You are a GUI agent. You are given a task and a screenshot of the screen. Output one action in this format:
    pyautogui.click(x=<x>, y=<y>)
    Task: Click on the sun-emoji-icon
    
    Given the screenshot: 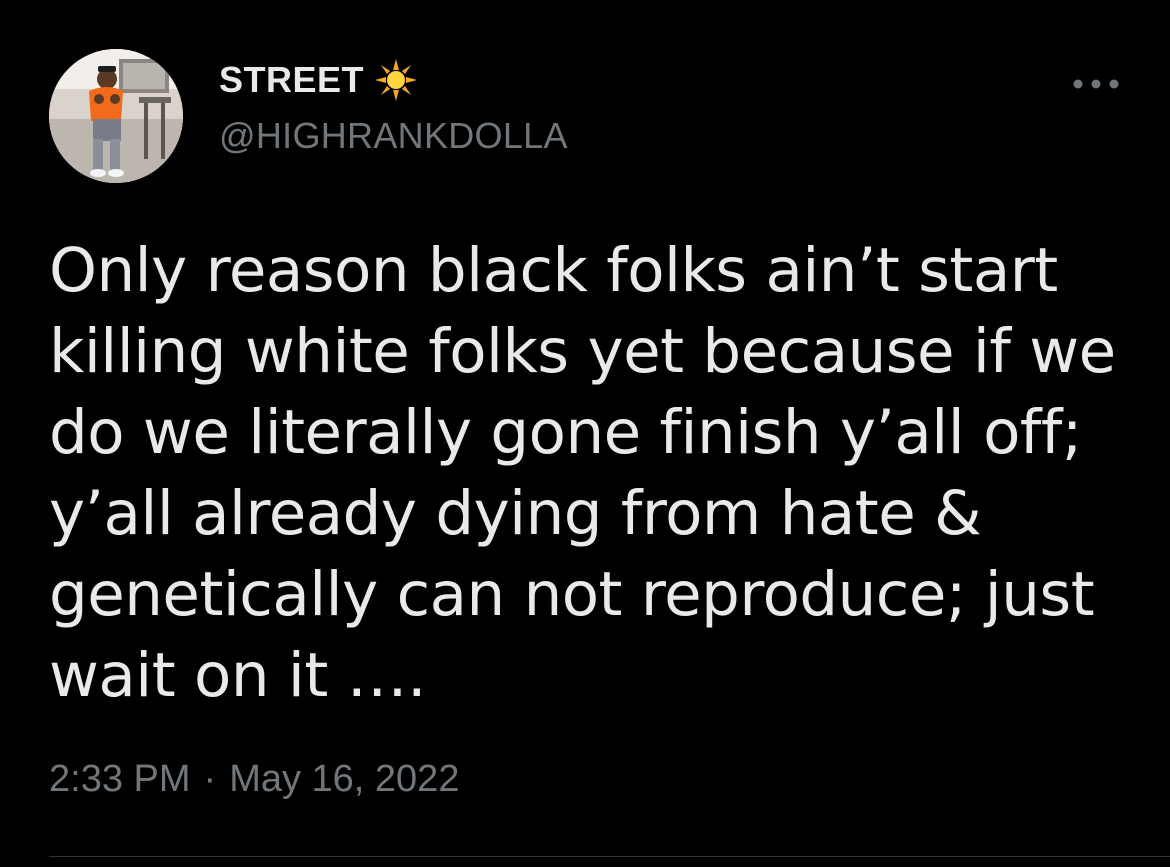 What is the action you would take?
    pyautogui.click(x=396, y=80)
    